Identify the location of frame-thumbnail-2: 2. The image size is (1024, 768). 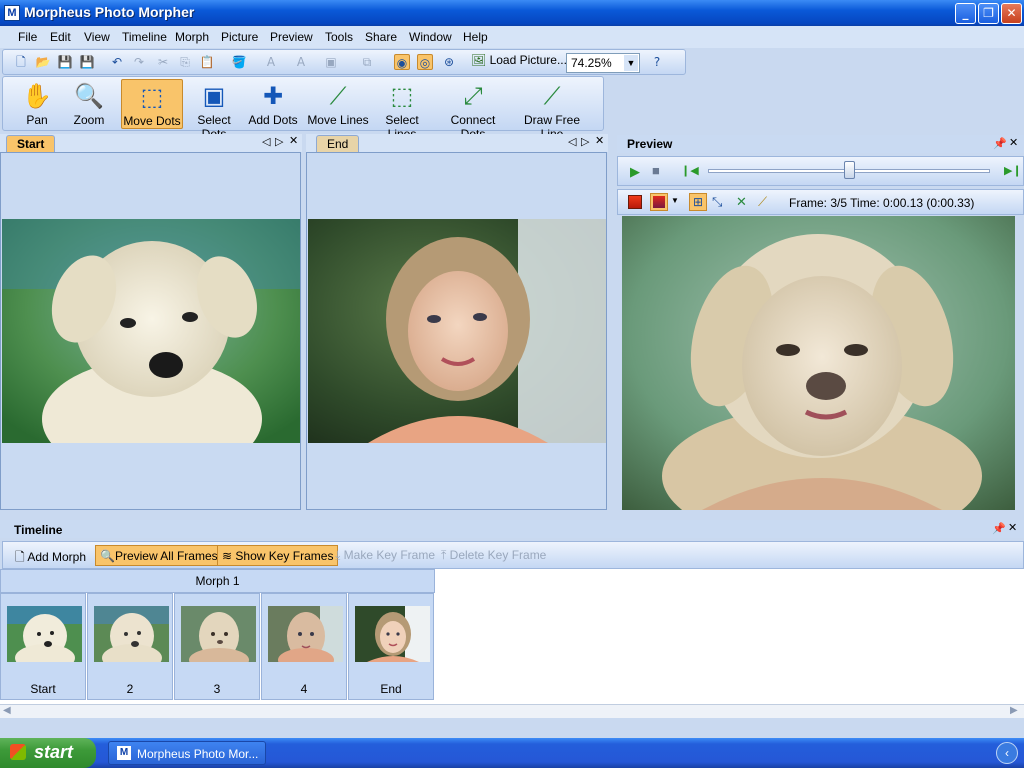
(130, 646).